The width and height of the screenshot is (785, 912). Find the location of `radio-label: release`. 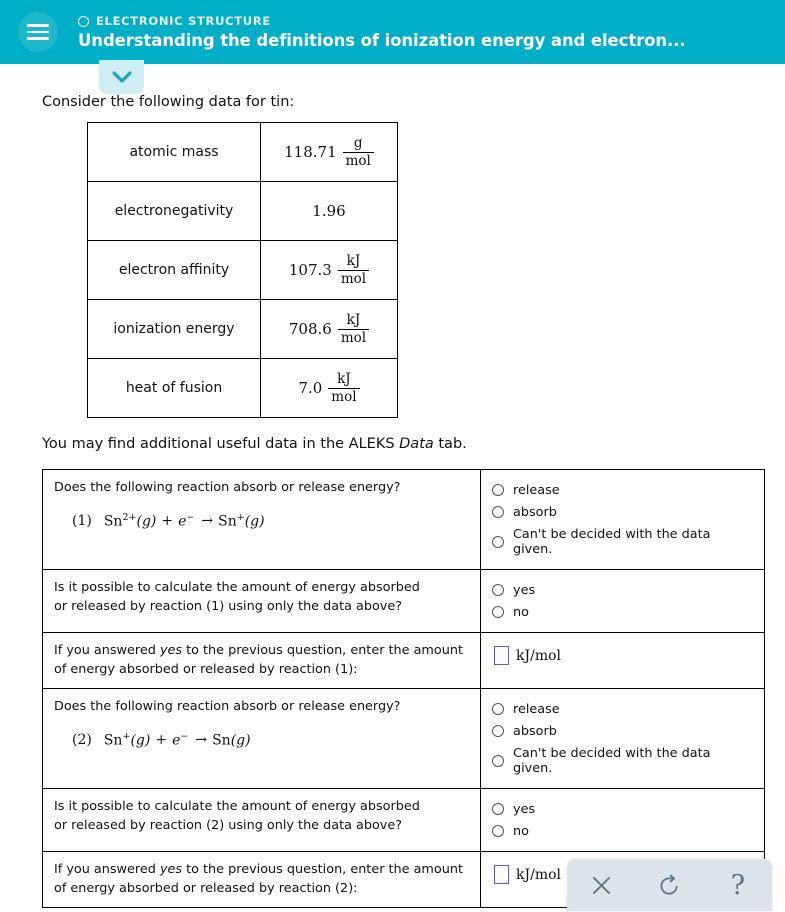

radio-label: release is located at coordinates (536, 490).